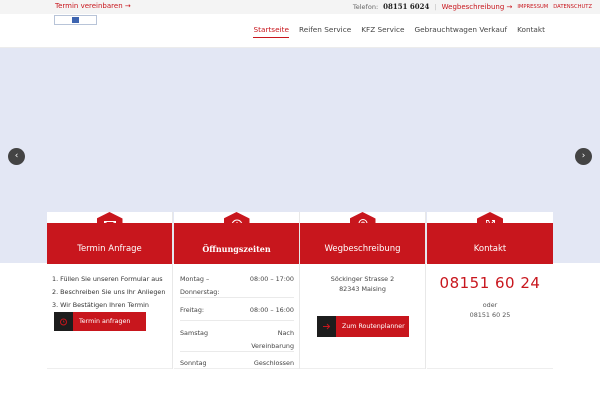 The height and width of the screenshot is (400, 600). What do you see at coordinates (531, 31) in the screenshot?
I see `nav-item-kontakt: Kontakt` at bounding box center [531, 31].